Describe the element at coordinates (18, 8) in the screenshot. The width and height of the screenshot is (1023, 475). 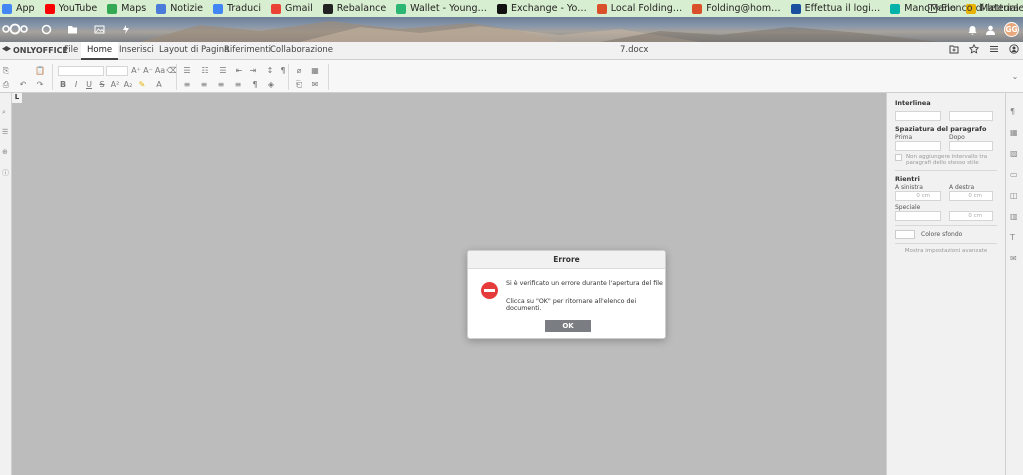
I see `bookmark-app: App` at that location.